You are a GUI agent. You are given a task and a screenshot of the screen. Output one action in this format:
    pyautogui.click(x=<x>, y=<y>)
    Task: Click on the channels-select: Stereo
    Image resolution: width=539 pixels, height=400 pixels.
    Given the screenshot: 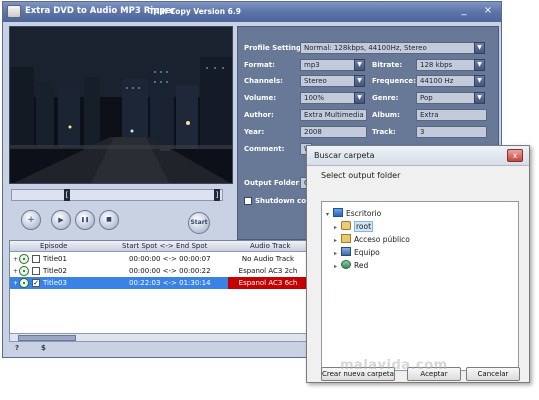 What is the action you would take?
    pyautogui.click(x=328, y=81)
    